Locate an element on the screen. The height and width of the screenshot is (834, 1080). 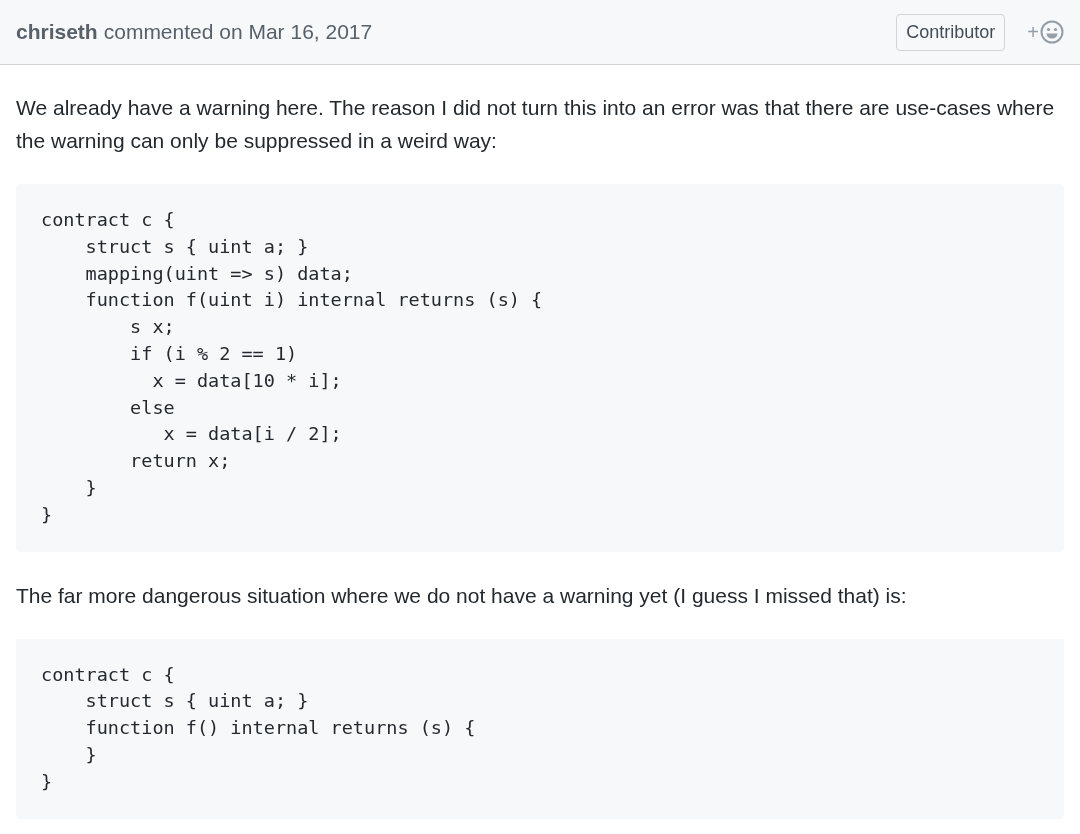
comment-paragraph: We already have a warning here. The reason I did not turn this into an error was that there are use-cases where the warning can only be suppressed in a weird way: is located at coordinates (536, 124).